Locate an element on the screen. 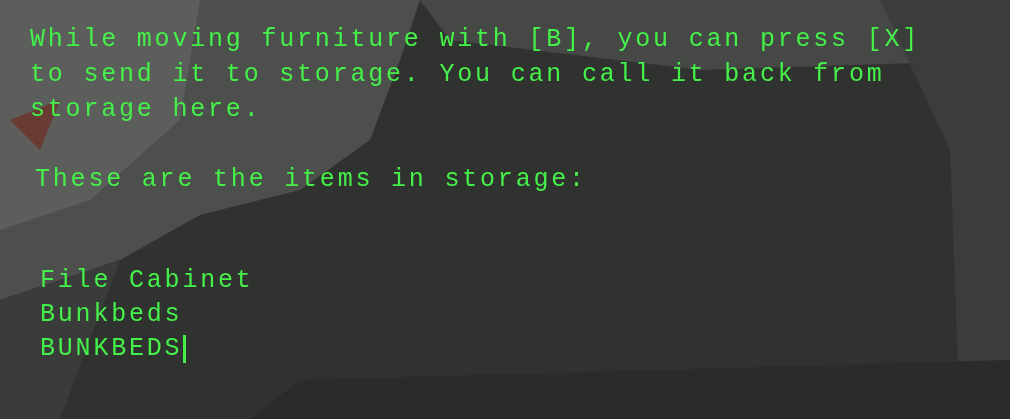 The height and width of the screenshot is (419, 1010). storage-heading: These are the items in storage: is located at coordinates (311, 180).